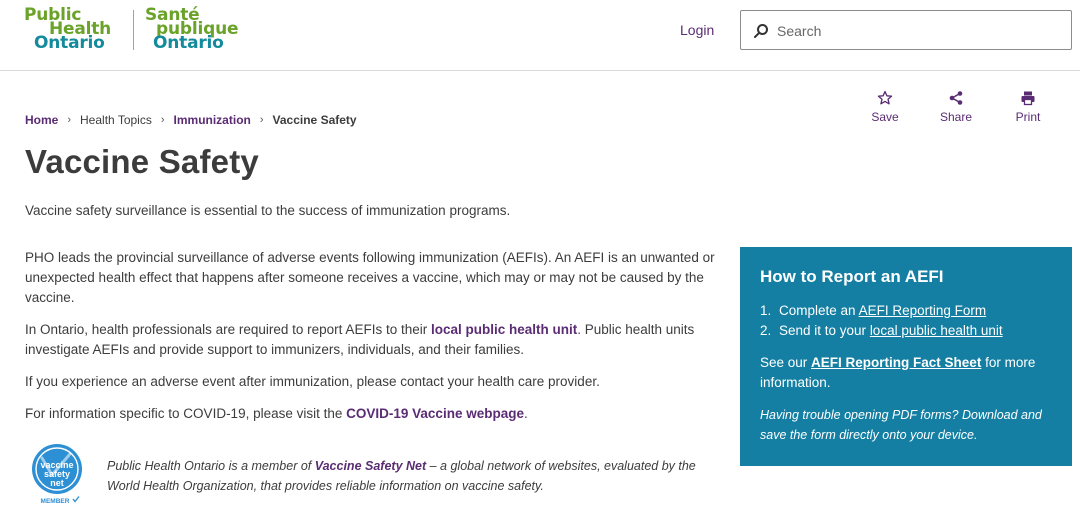  What do you see at coordinates (1028, 98) in the screenshot?
I see `print-icon` at bounding box center [1028, 98].